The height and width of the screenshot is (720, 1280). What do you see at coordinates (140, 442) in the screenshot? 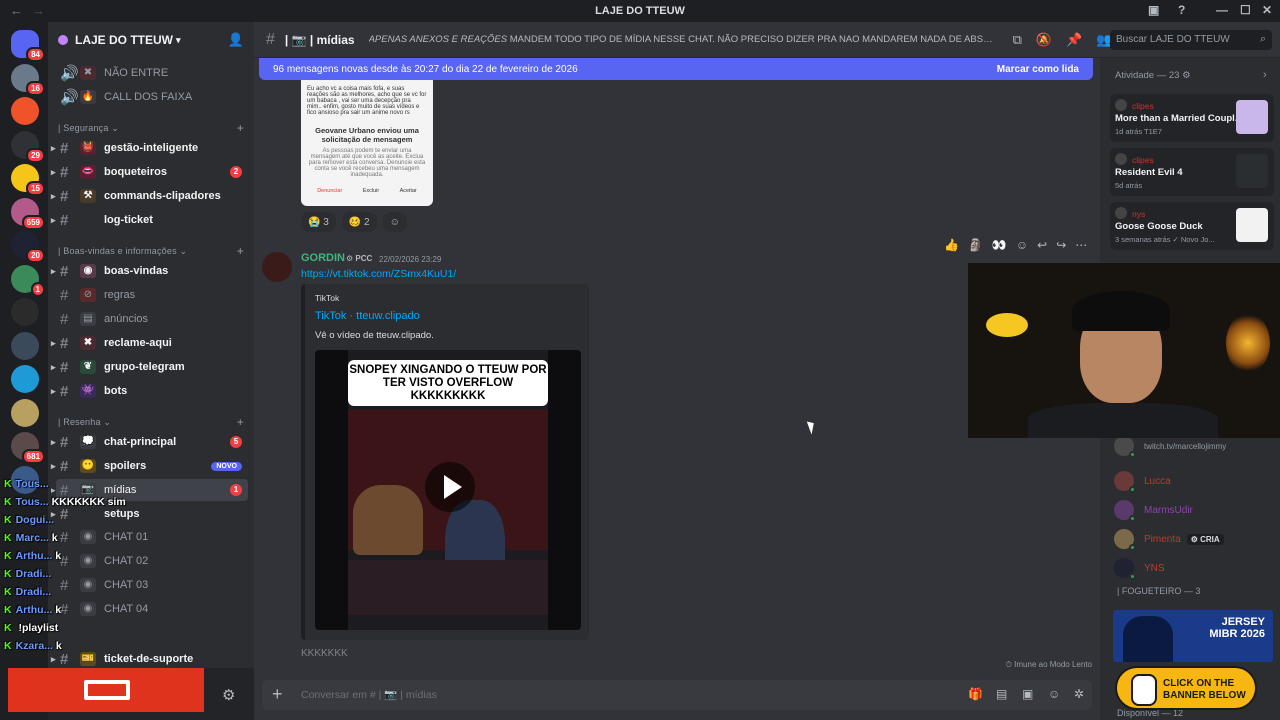
I see `channel-label: chat-principal` at bounding box center [140, 442].